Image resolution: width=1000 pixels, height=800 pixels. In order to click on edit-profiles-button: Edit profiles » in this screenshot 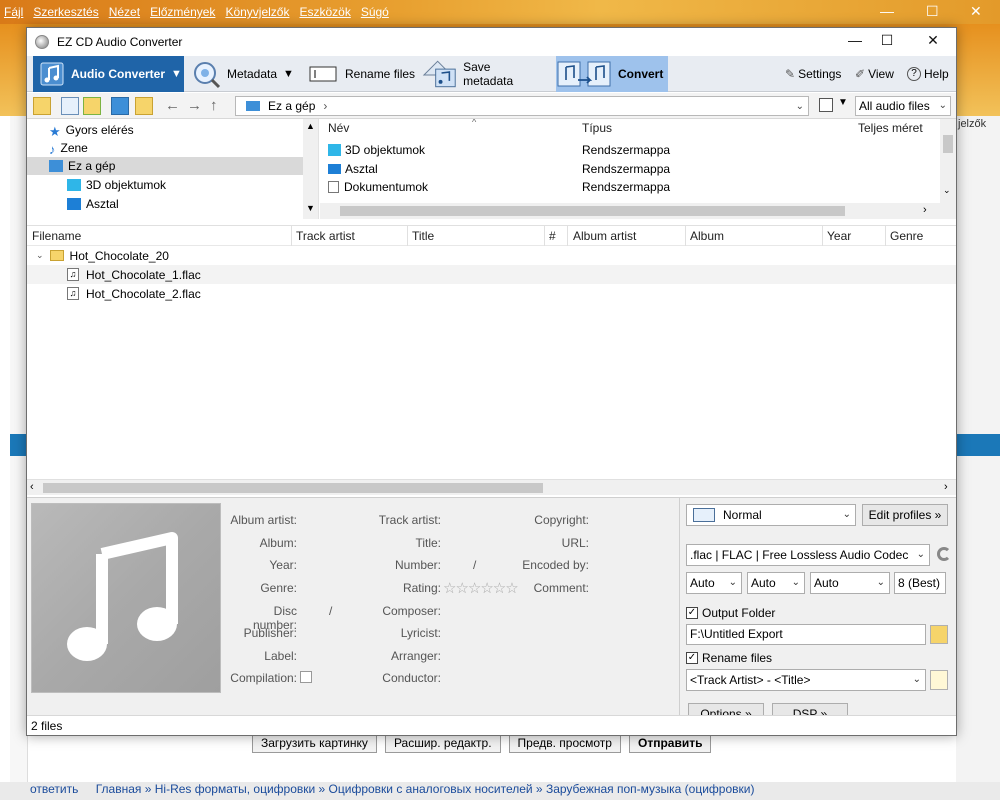, I will do `click(905, 515)`.